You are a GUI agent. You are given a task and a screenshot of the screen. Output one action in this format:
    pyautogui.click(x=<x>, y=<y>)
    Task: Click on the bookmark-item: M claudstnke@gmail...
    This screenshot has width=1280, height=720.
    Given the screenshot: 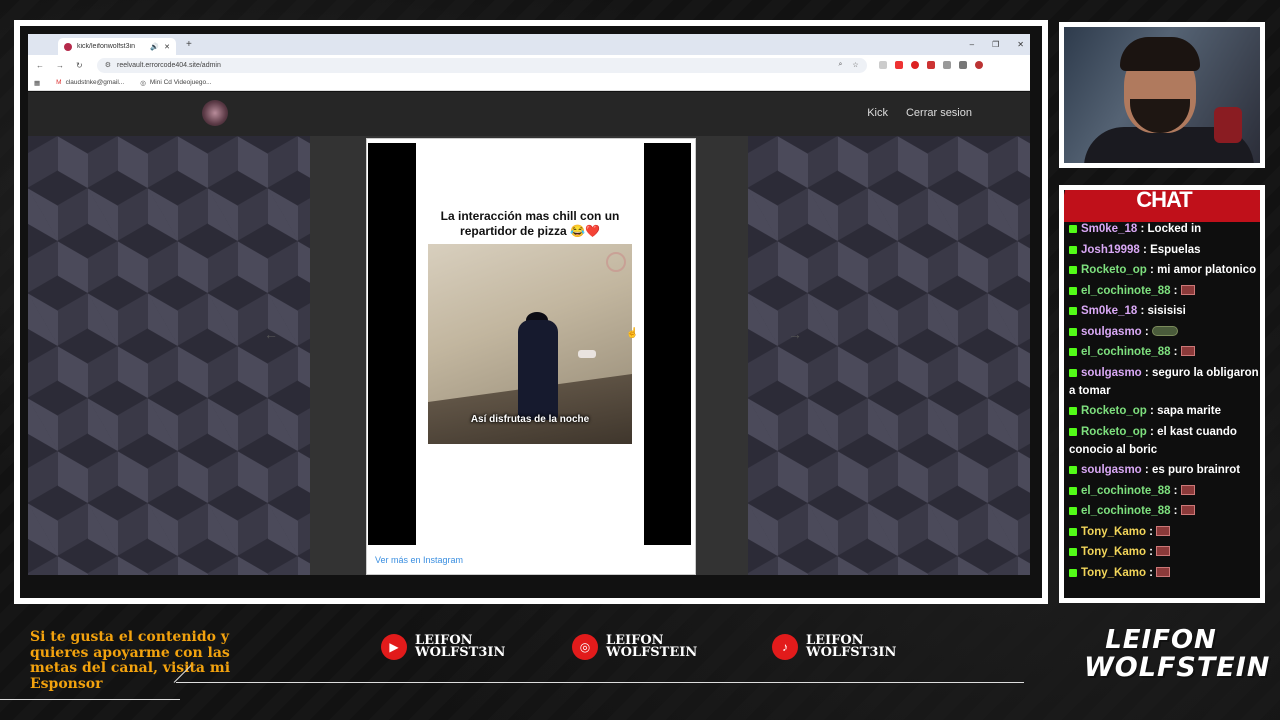 What is the action you would take?
    pyautogui.click(x=90, y=82)
    